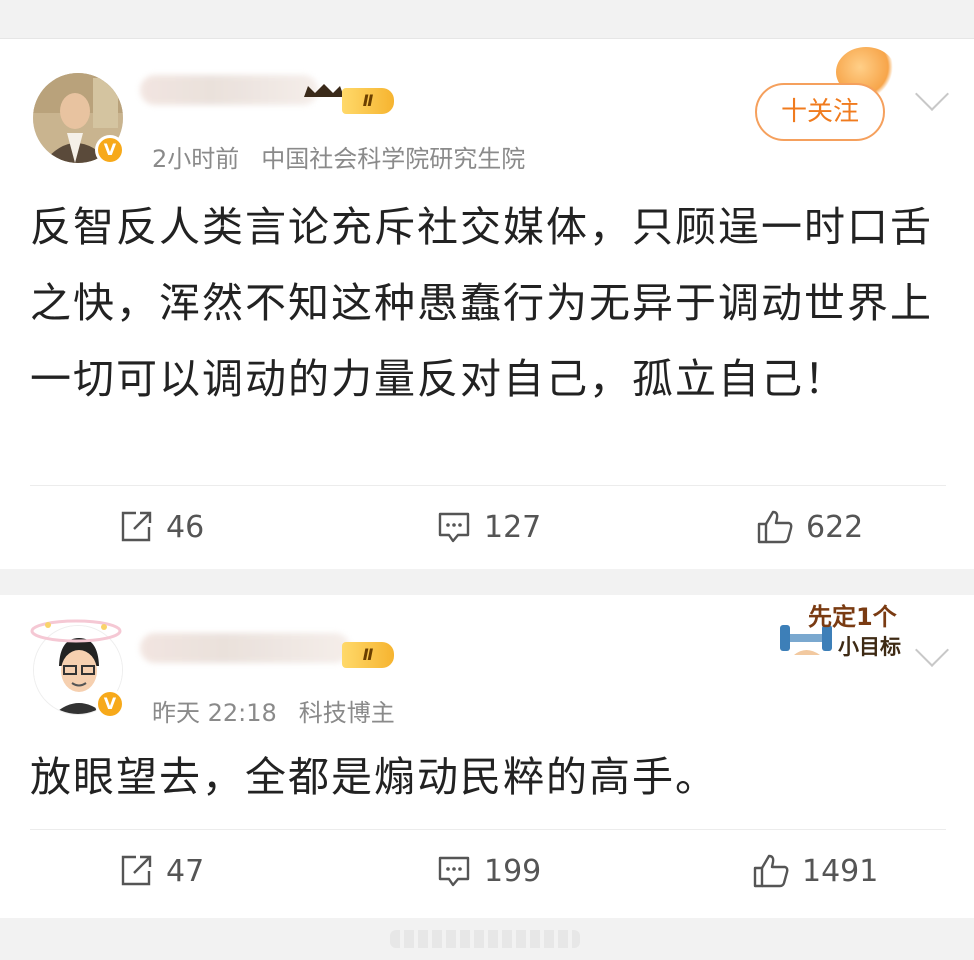 This screenshot has height=960, width=974. I want to click on like-button: 1491, so click(815, 871).